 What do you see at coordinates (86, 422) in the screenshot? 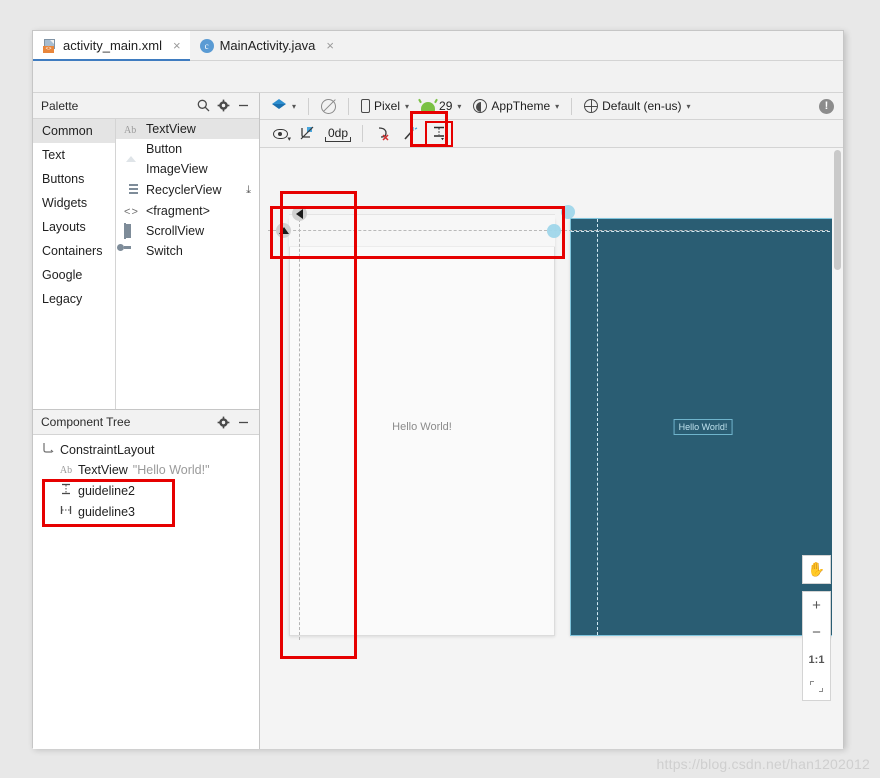
I see `component-tree-title: Component Tree` at bounding box center [86, 422].